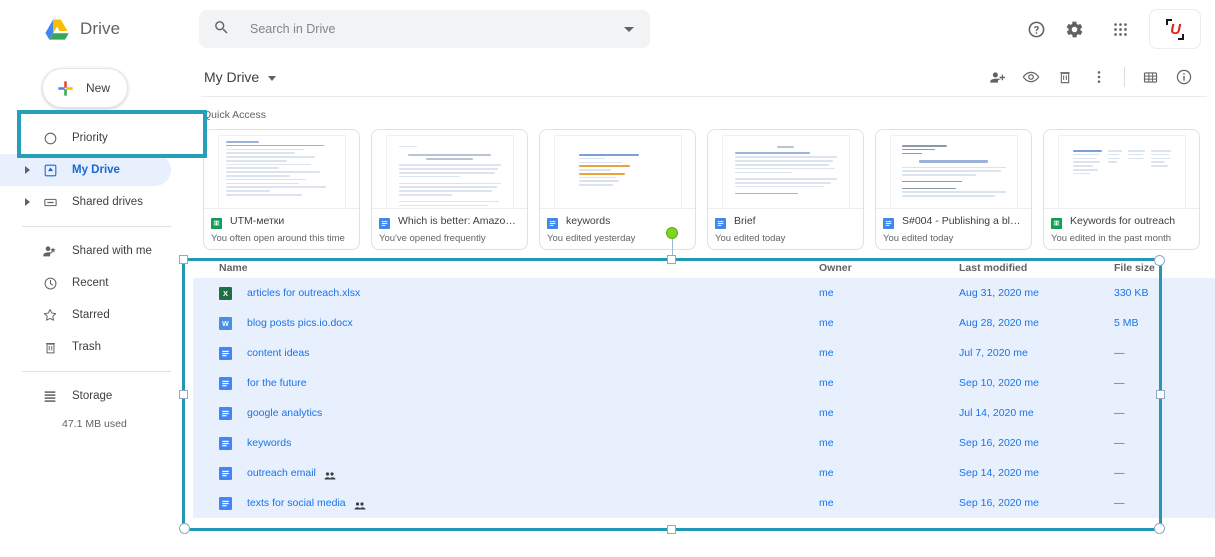 Image resolution: width=1215 pixels, height=557 pixels. I want to click on excel-file-icon: X, so click(225, 293).